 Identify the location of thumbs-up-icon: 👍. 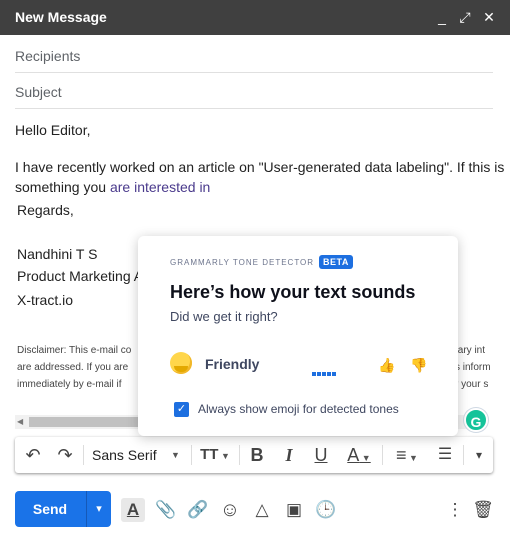
(386, 365).